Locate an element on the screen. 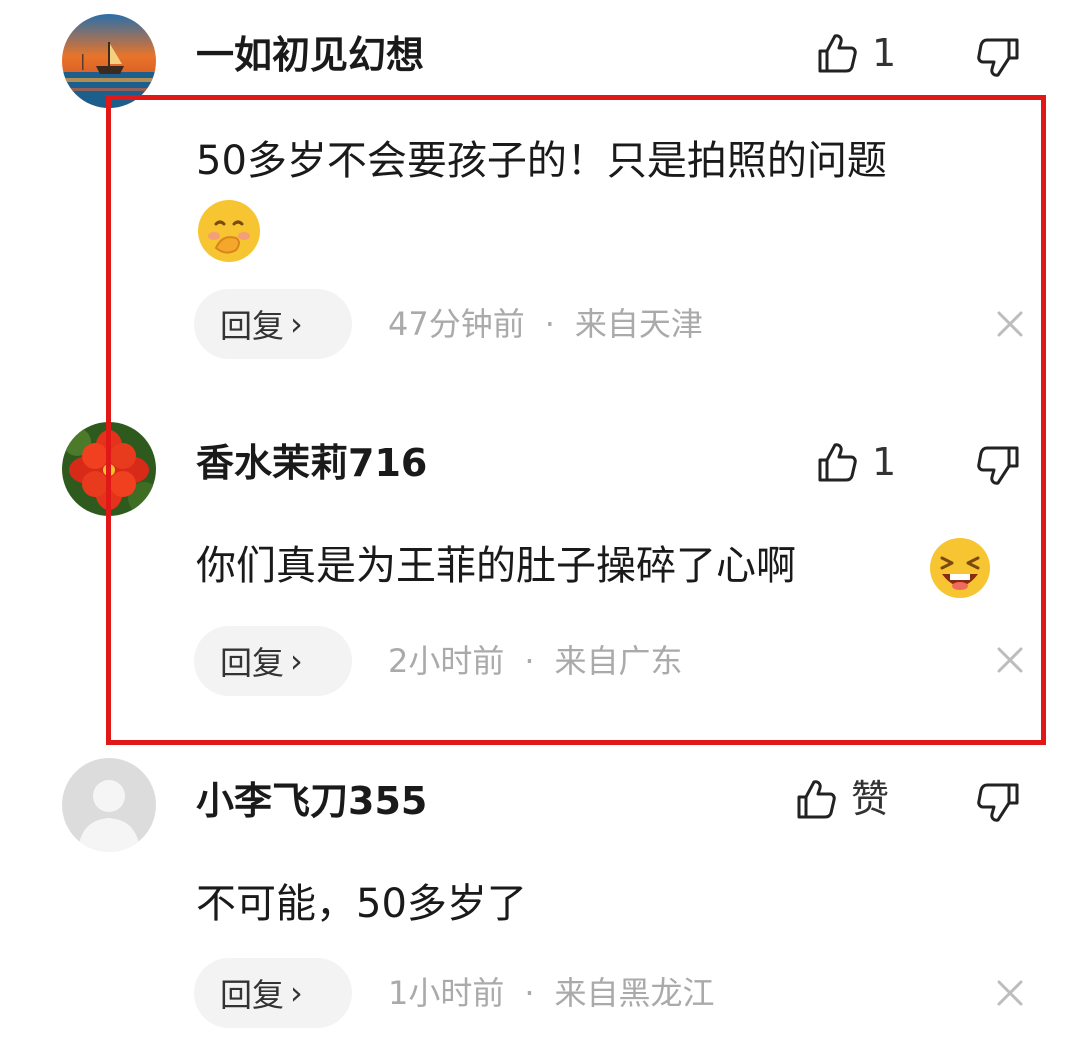 This screenshot has width=1080, height=1039. username: 一如初见幻想 is located at coordinates (310, 55).